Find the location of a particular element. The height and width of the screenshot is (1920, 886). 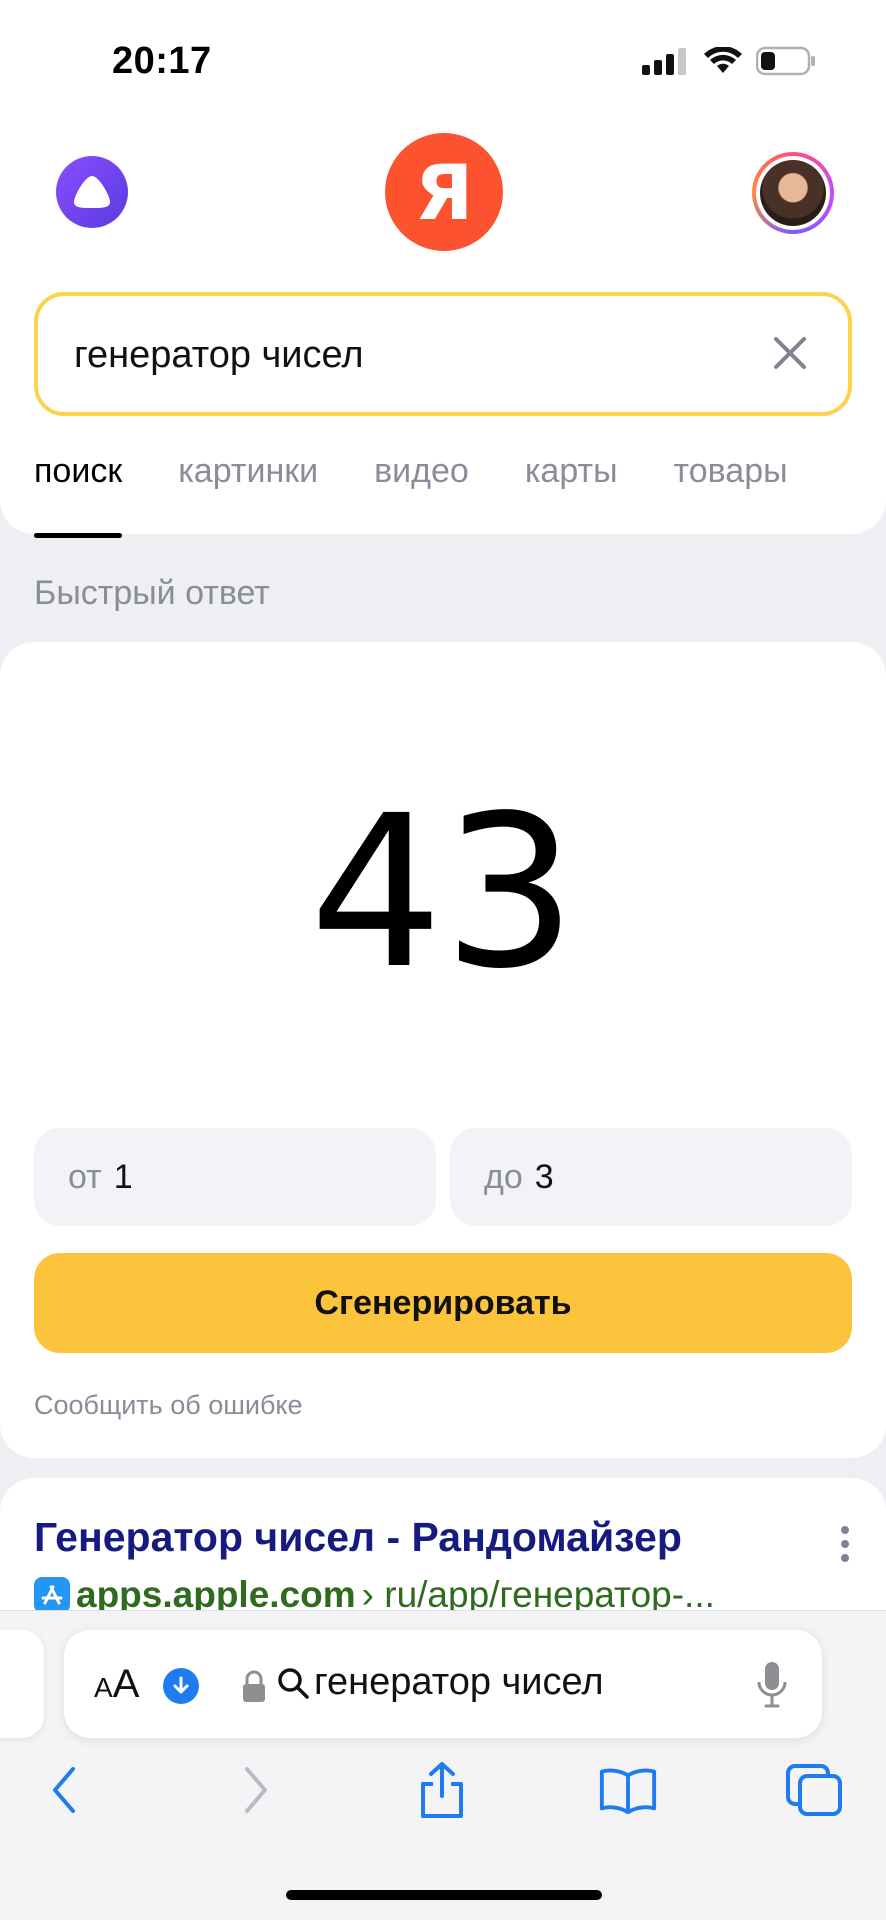

back-chevron-icon is located at coordinates (64, 1790).